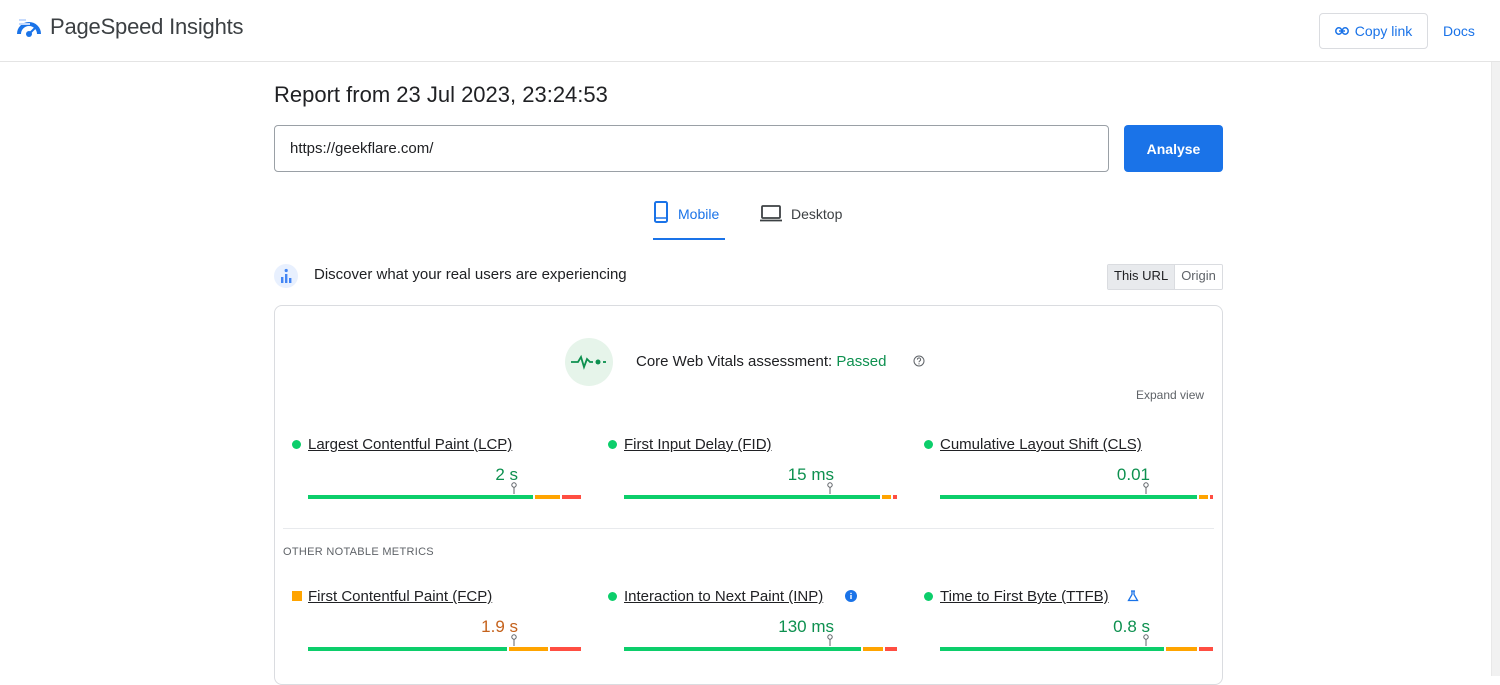  Describe the element at coordinates (286, 276) in the screenshot. I see `users-chart-icon` at that location.